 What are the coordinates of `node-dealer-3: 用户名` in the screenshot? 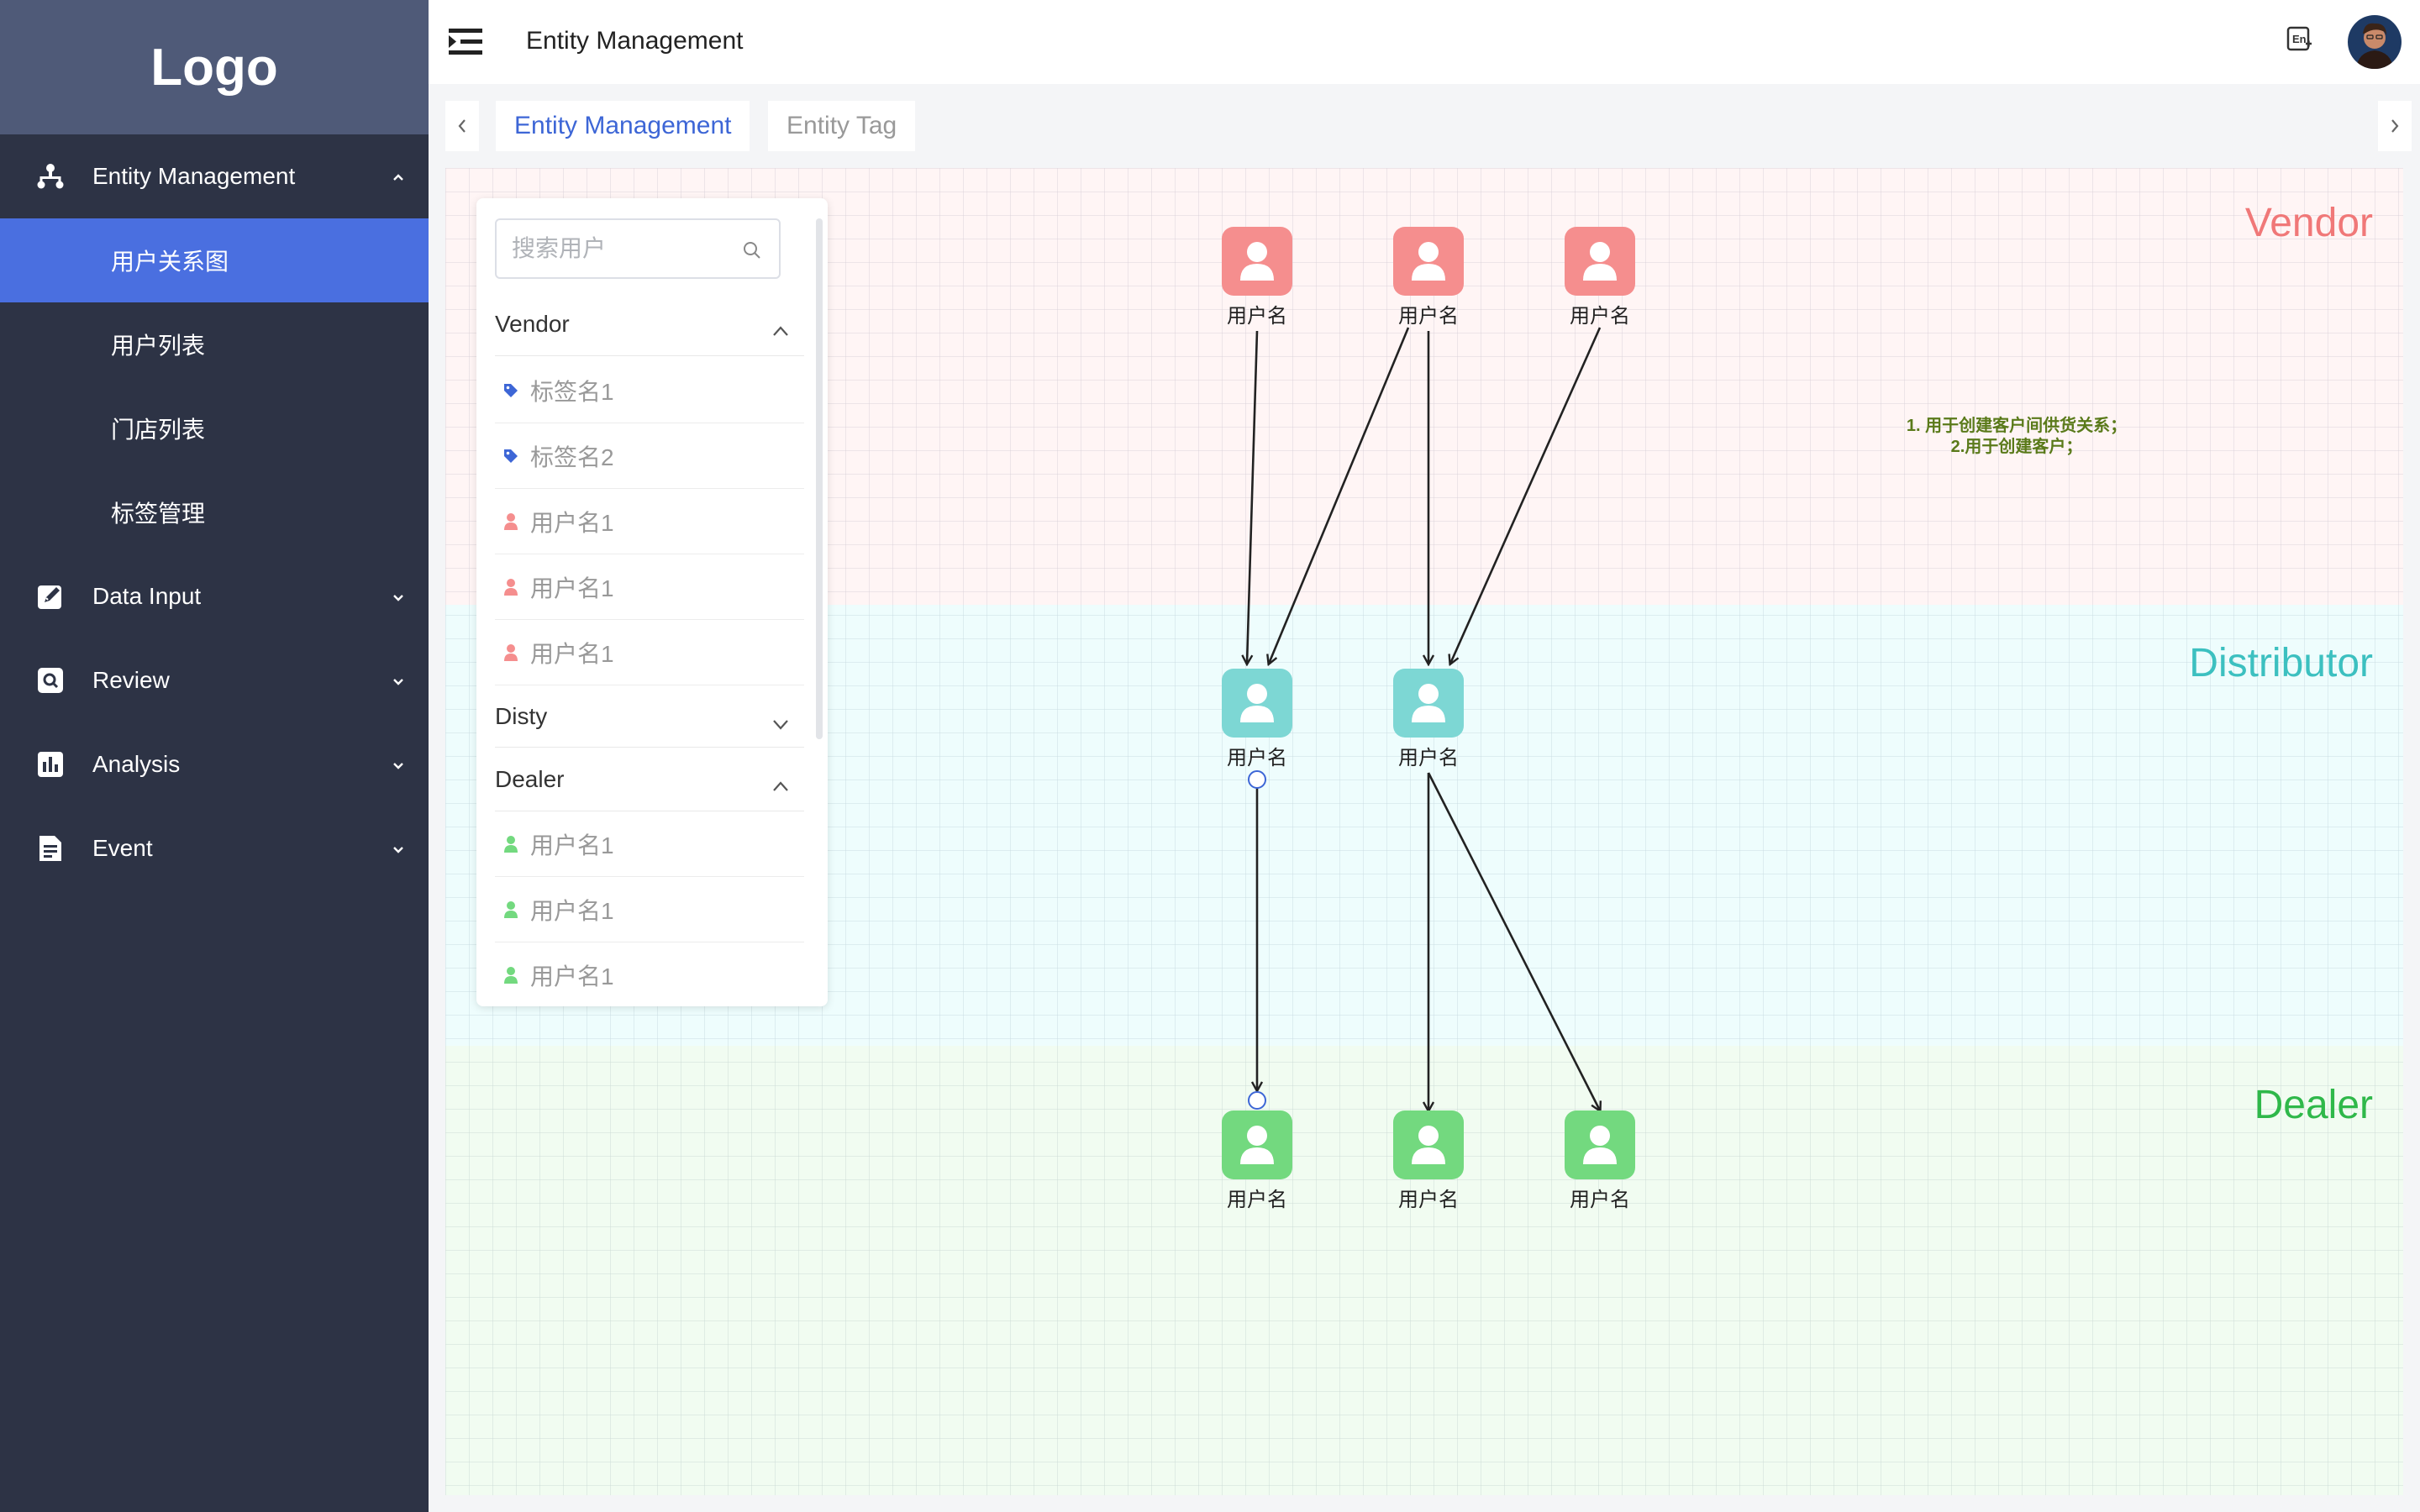 It's located at (1600, 1161).